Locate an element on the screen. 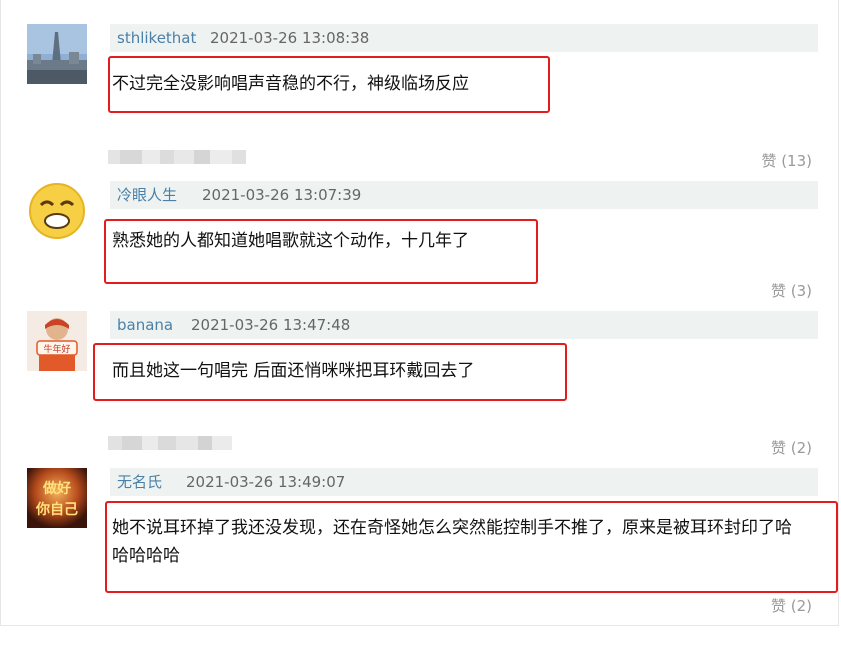 The width and height of the screenshot is (841, 647). like-button: 赞 (13) is located at coordinates (786, 160).